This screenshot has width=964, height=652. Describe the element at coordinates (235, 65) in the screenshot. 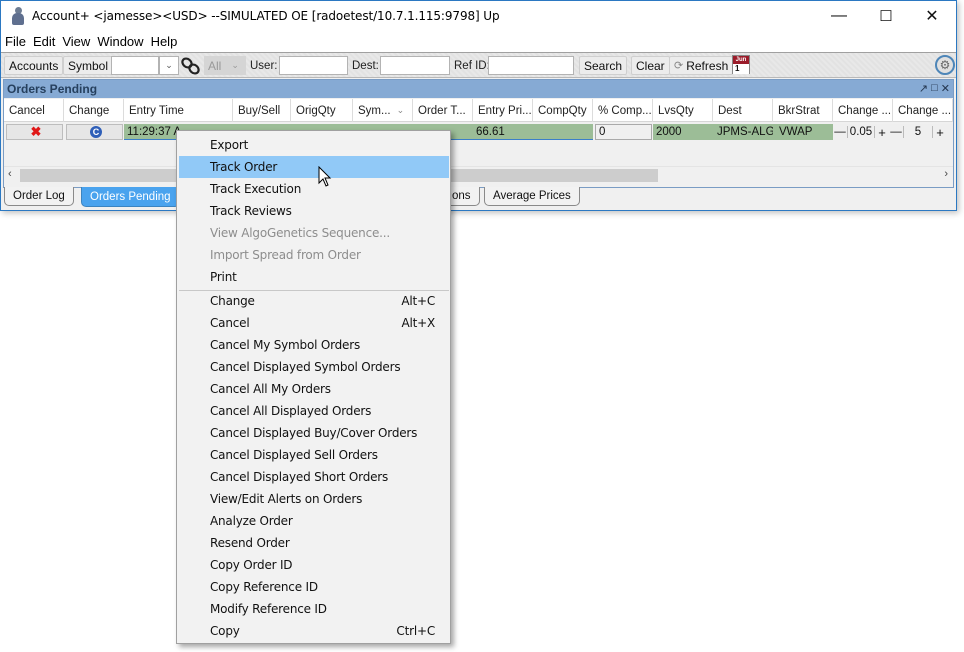

I see `chevron-down-icon: ⌄` at that location.